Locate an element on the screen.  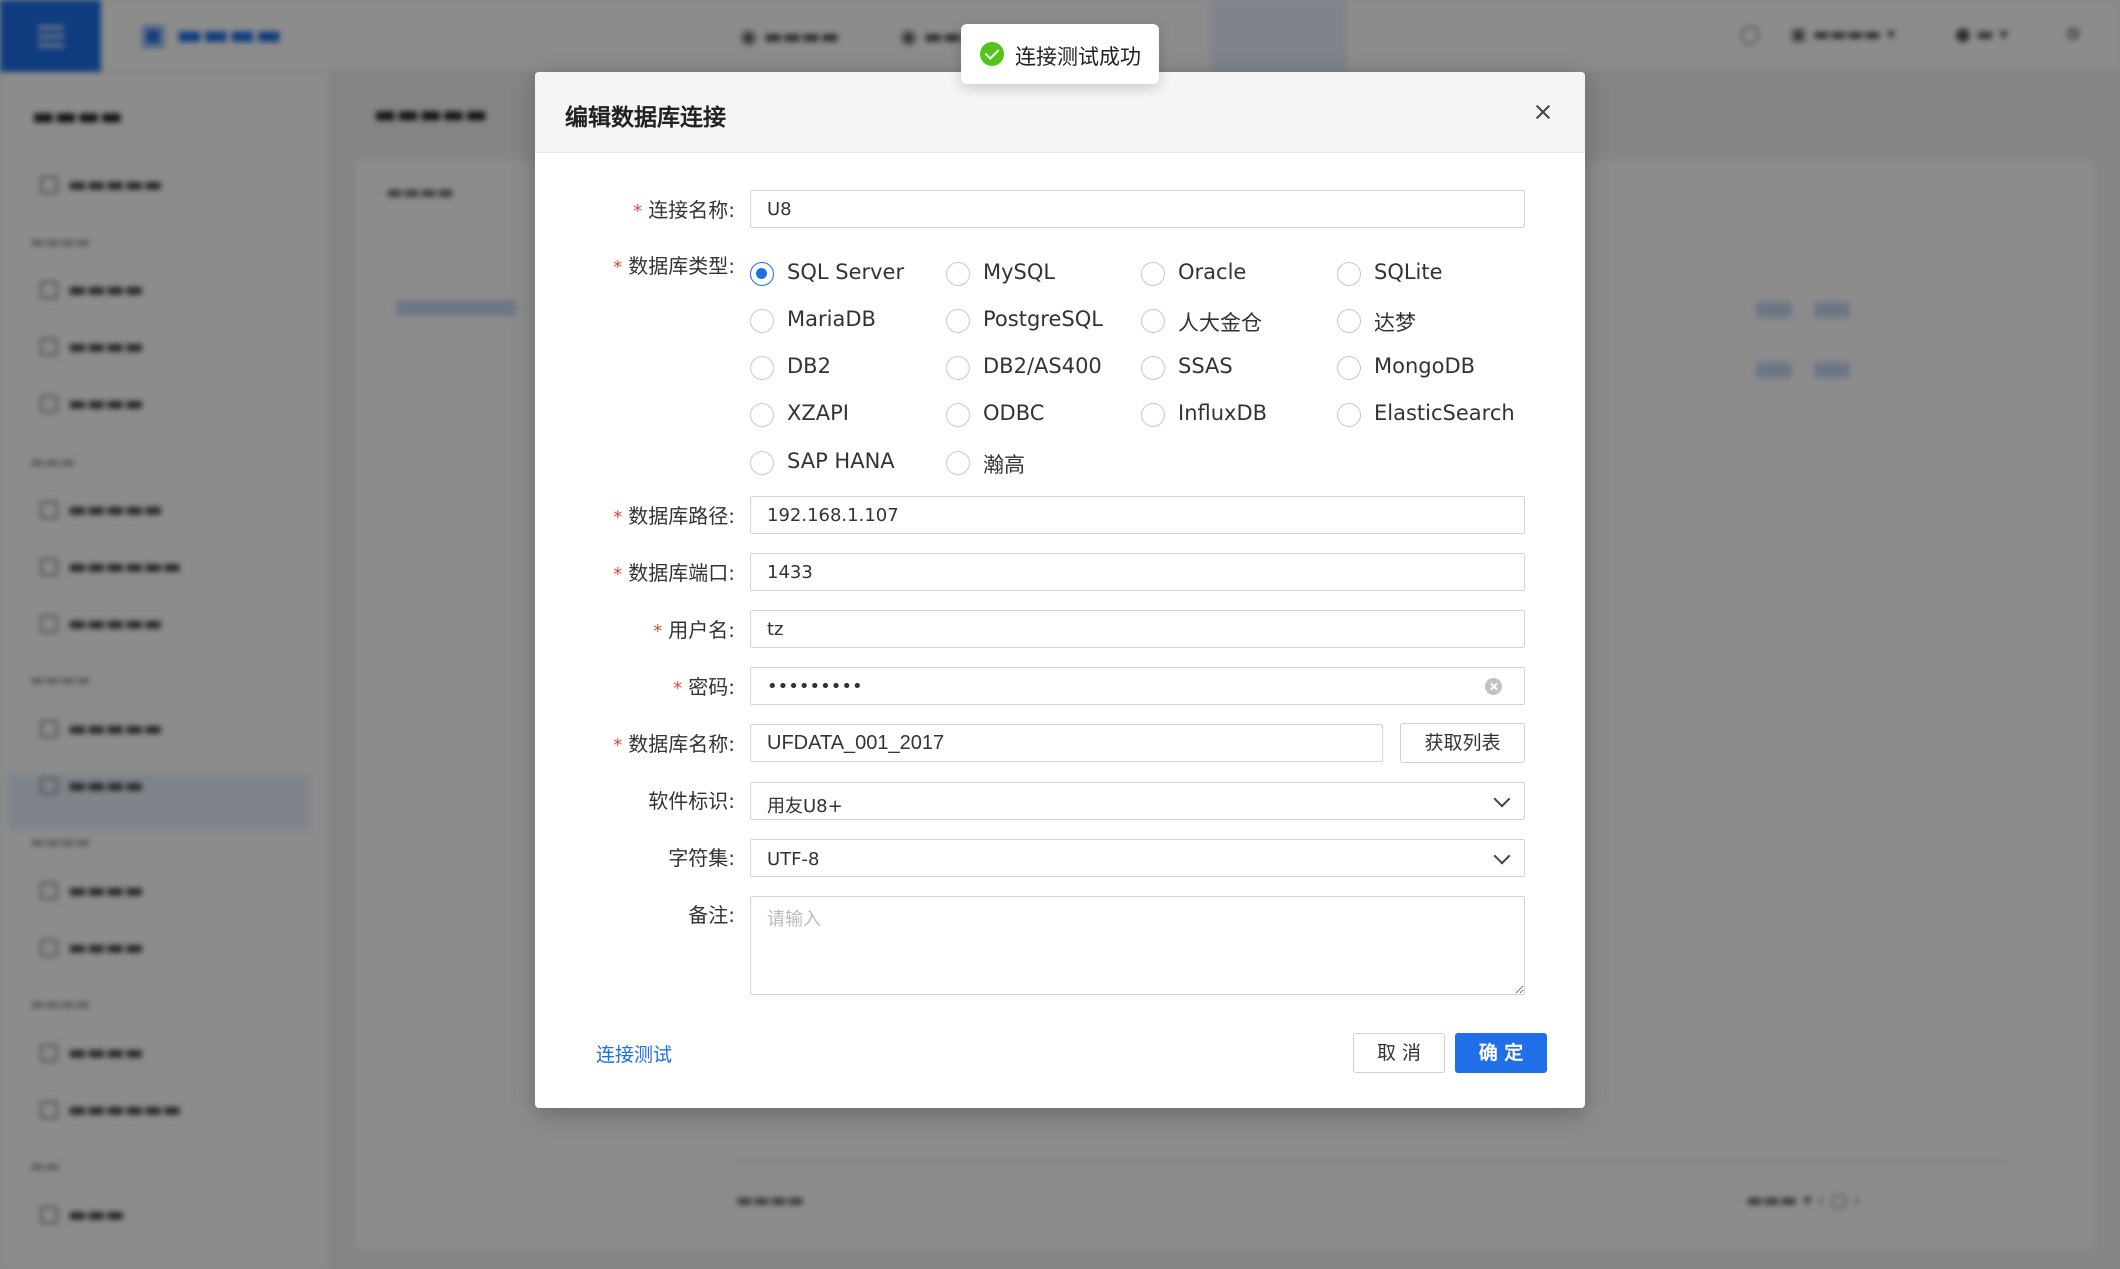
db-type-radio-label: SQLite is located at coordinates (1408, 272).